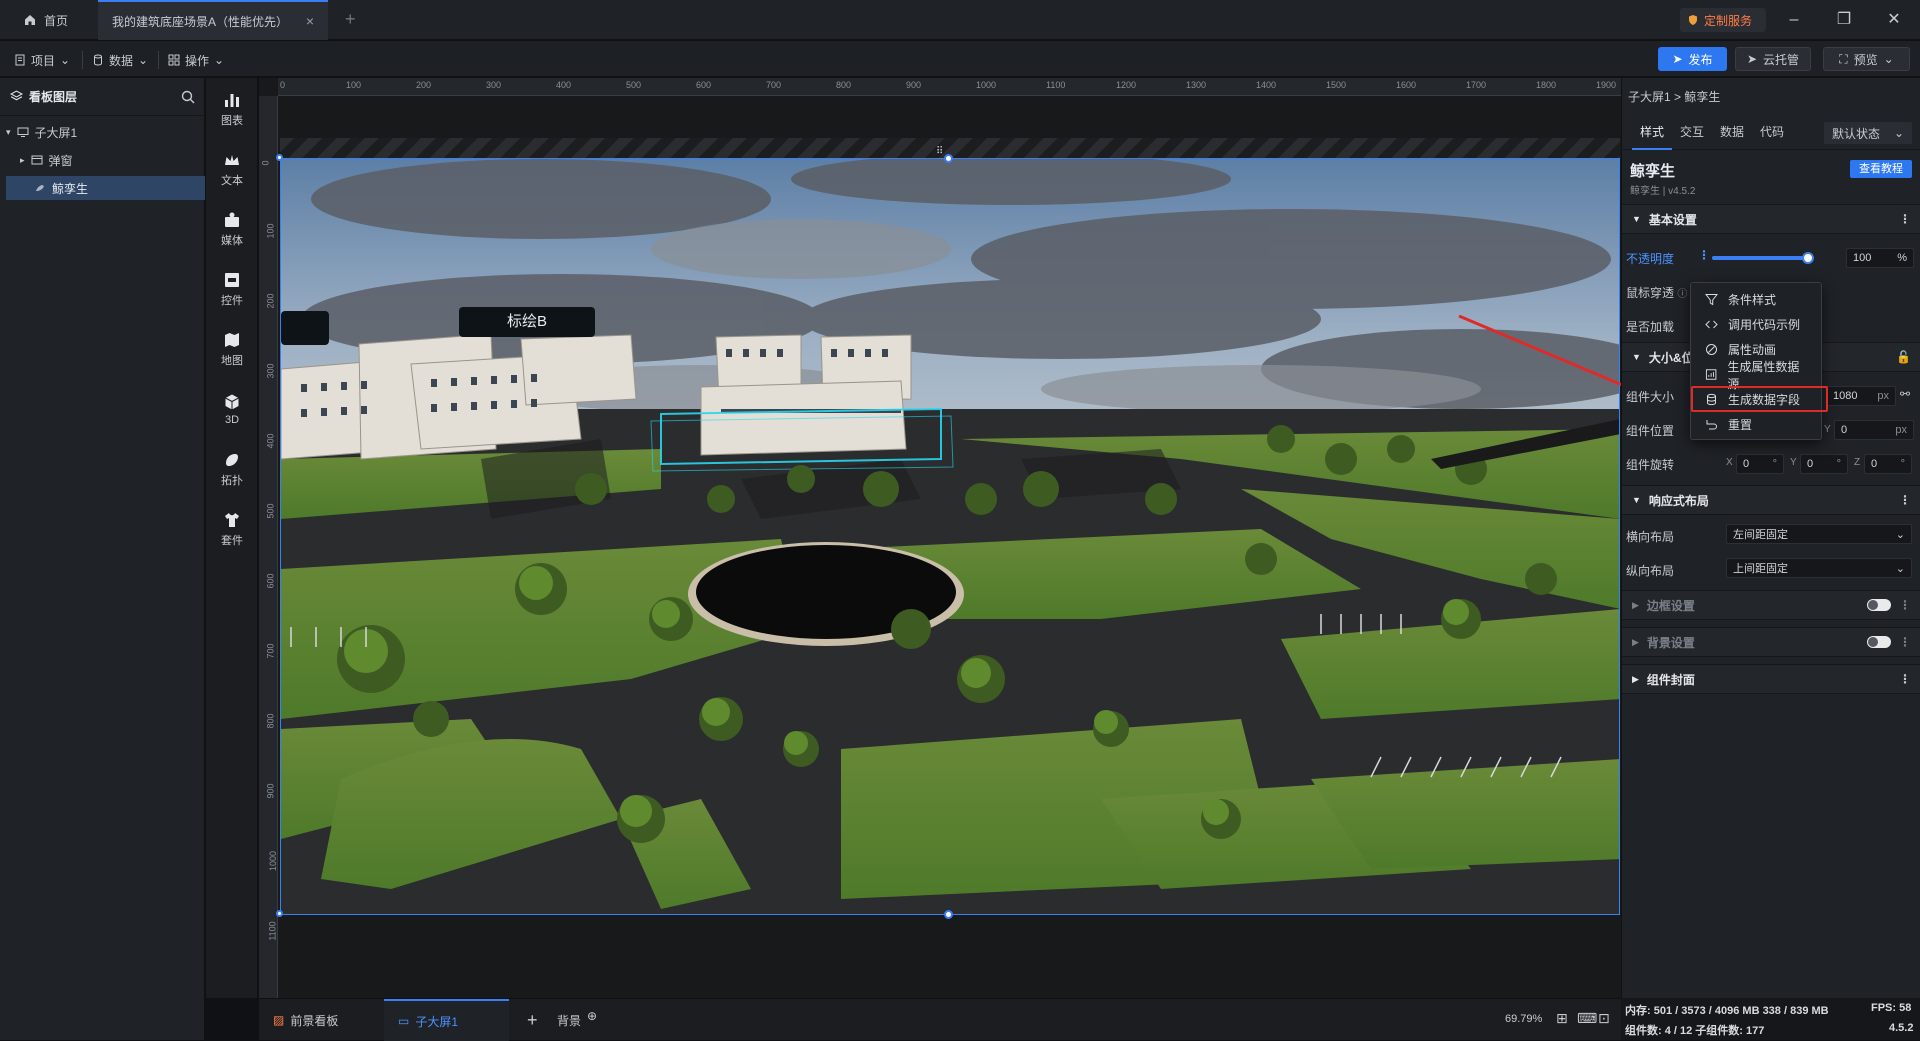 Image resolution: width=1920 pixels, height=1041 pixels. Describe the element at coordinates (1562, 1018) in the screenshot. I see `fit-screen-icon: ⊞` at that location.